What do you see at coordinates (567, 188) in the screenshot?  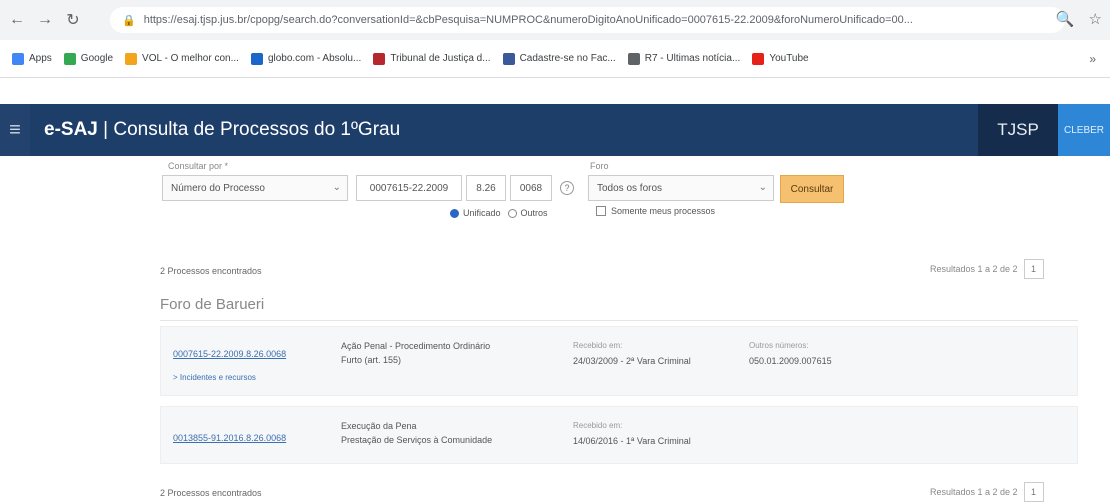 I see `help-icon: ?` at bounding box center [567, 188].